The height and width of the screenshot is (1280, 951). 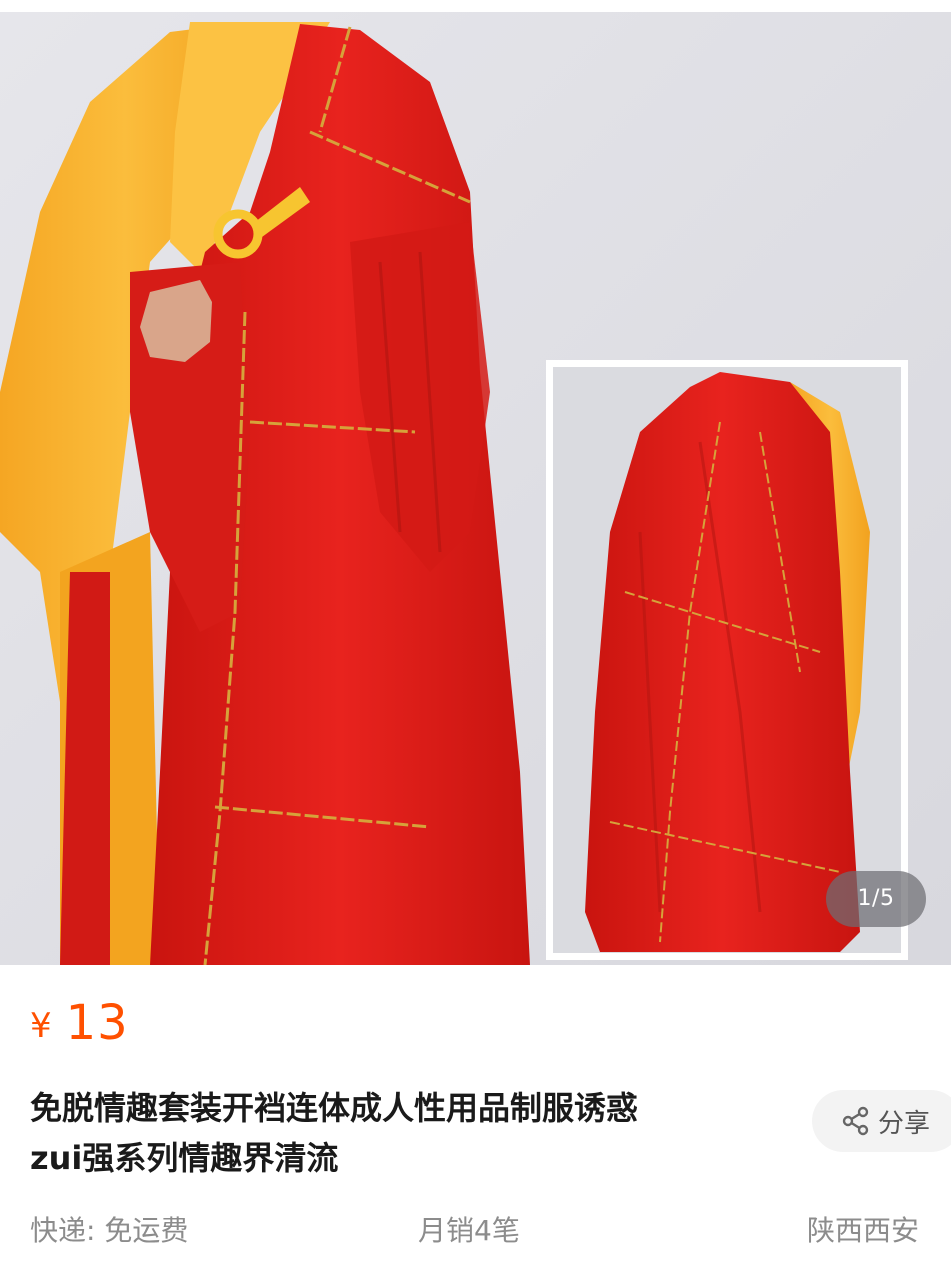 I want to click on monthly-sales: 月销4笔, so click(x=469, y=1230).